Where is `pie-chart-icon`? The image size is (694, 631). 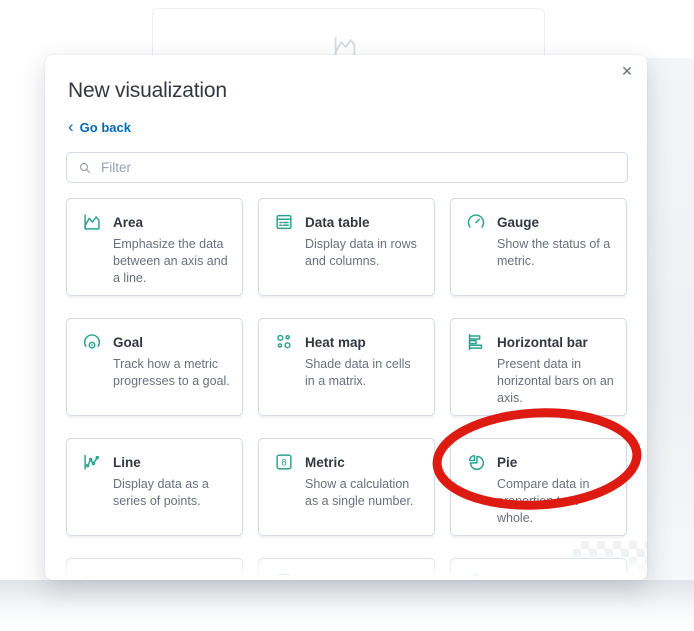
pie-chart-icon is located at coordinates (476, 462).